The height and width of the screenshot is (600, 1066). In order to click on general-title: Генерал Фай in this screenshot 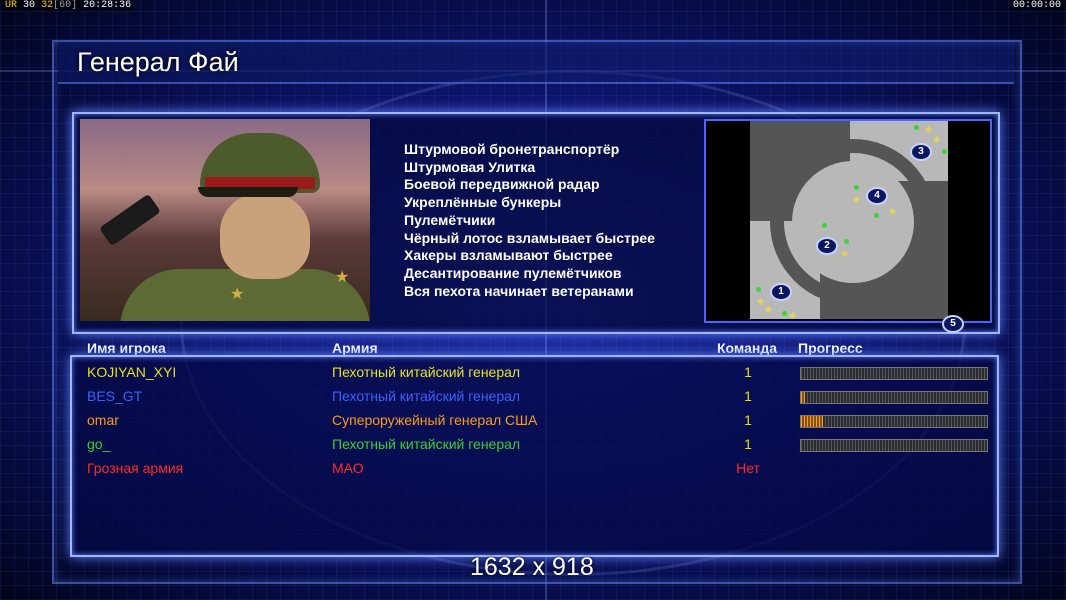, I will do `click(158, 62)`.